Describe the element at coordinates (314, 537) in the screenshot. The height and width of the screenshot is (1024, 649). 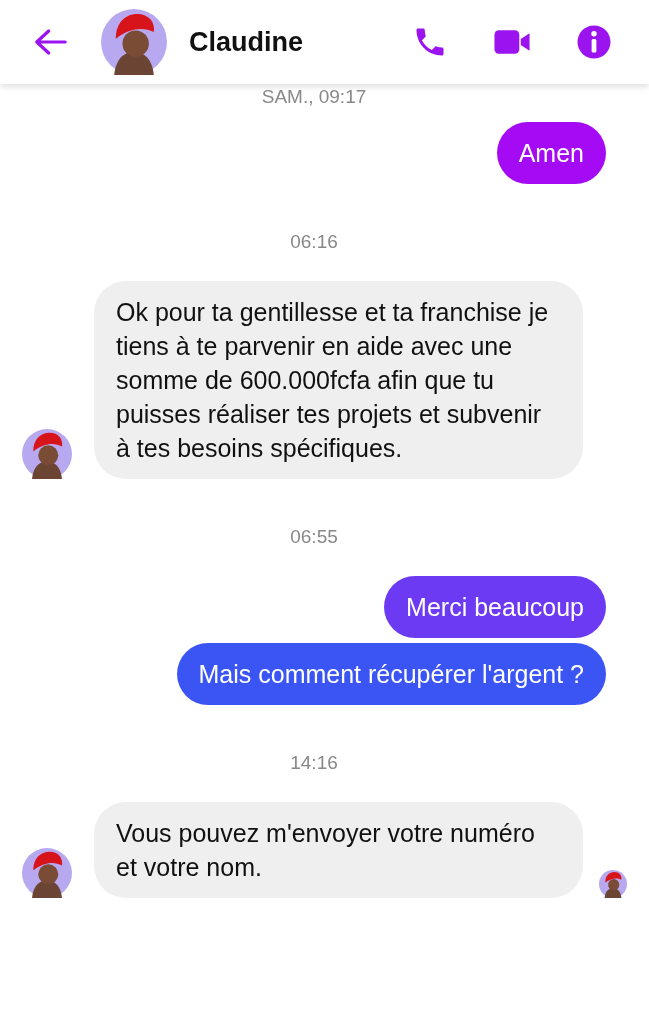
I see `timestamp: 06:55` at that location.